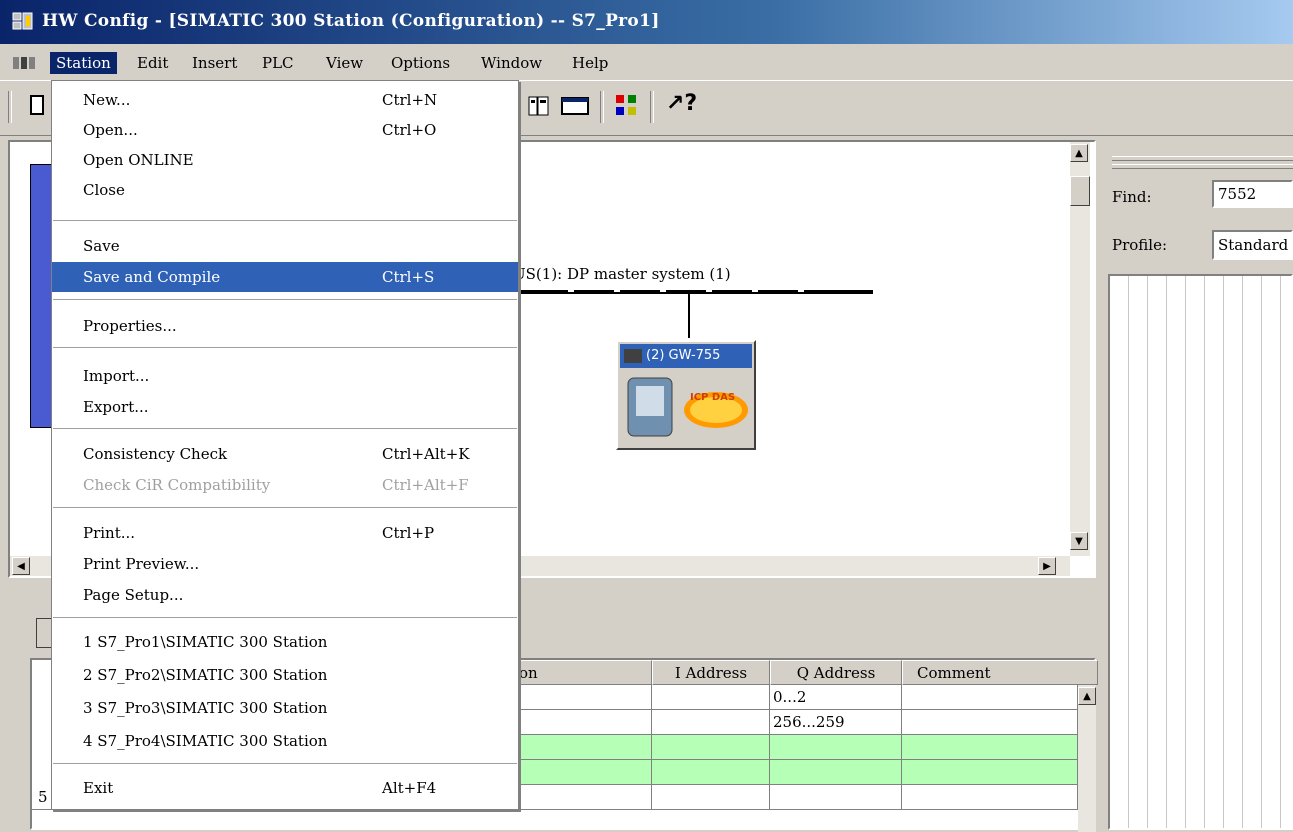  What do you see at coordinates (409, 130) in the screenshot?
I see `menu-item-shortcut: Ctrl+O` at bounding box center [409, 130].